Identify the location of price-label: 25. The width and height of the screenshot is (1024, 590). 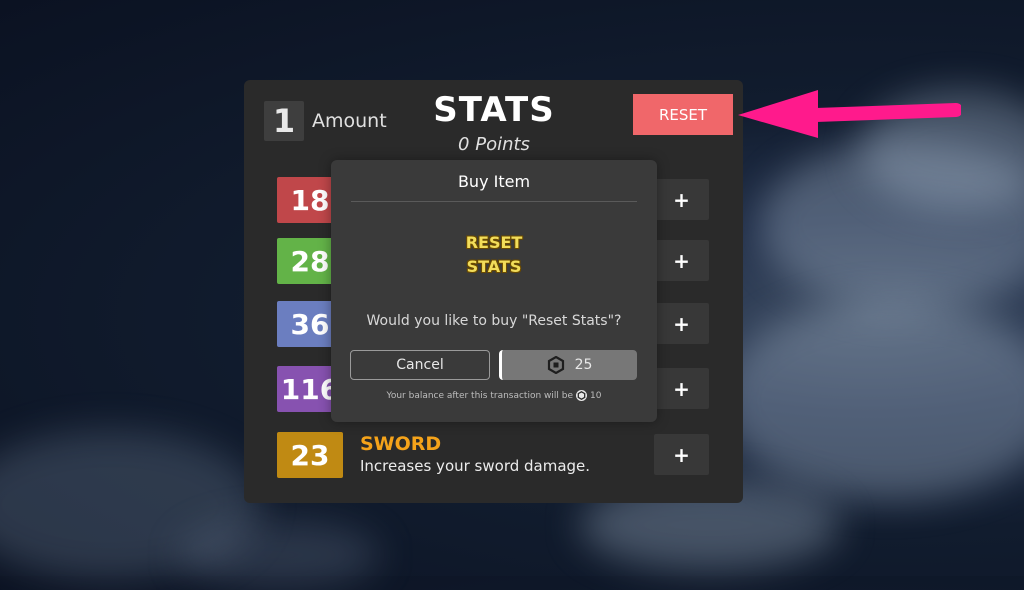
(583, 365).